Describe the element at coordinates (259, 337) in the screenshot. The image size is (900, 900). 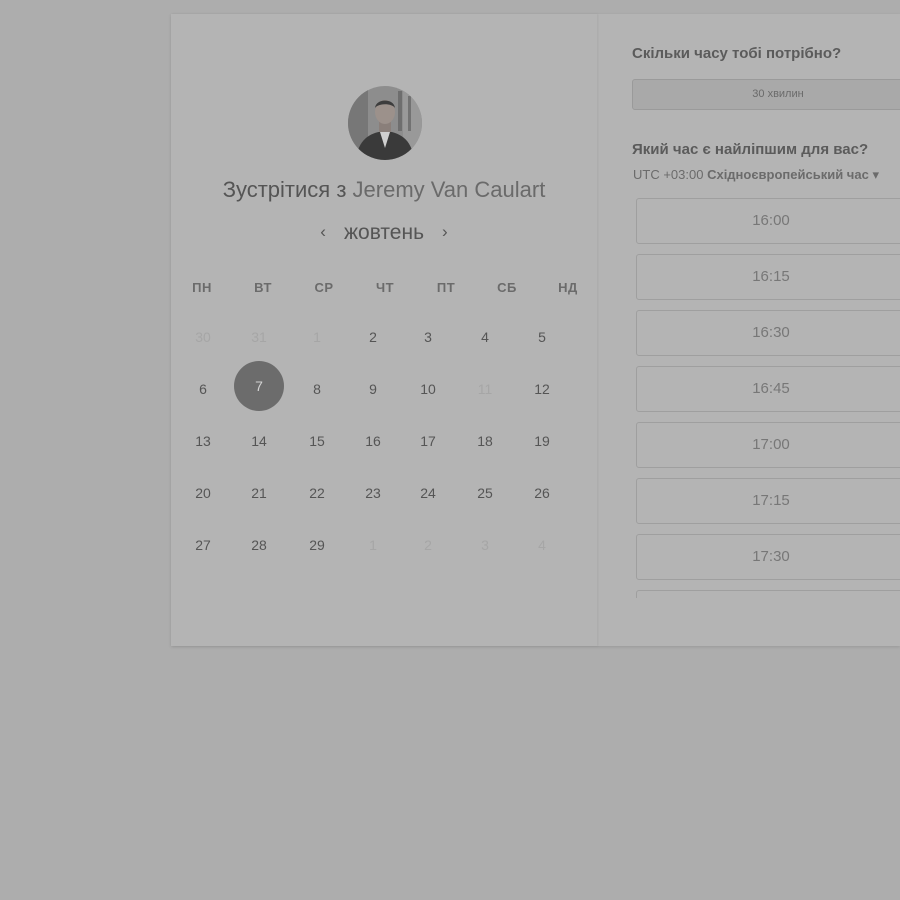
I see `calendar-day: 31` at that location.